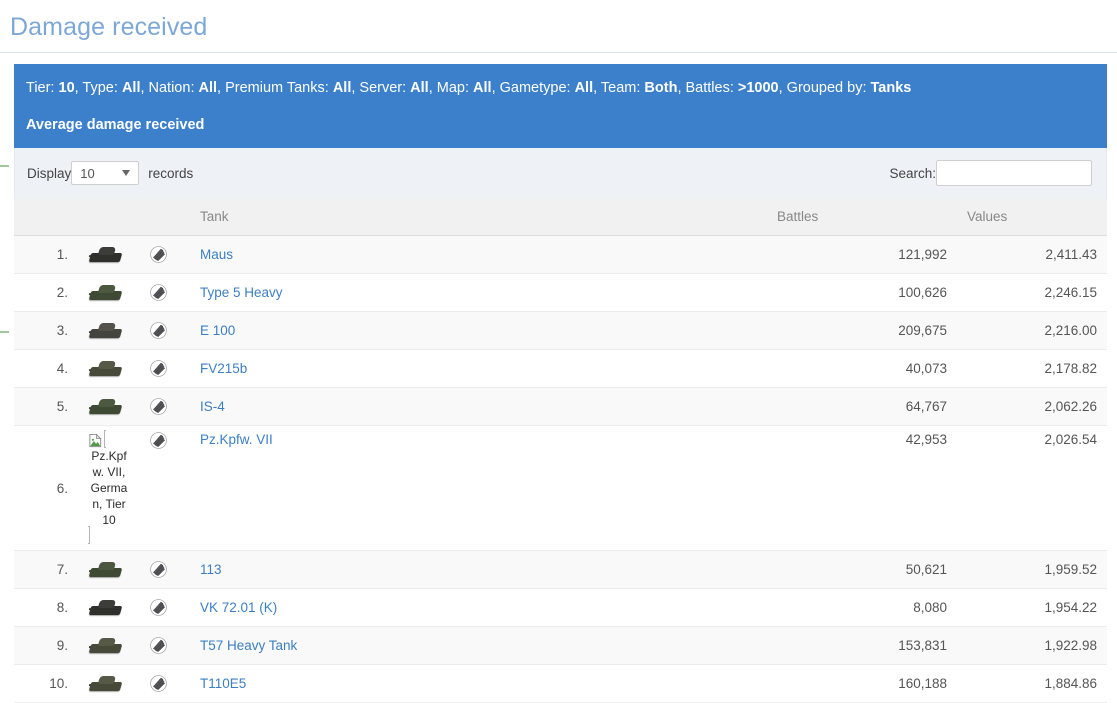 Image resolution: width=1117 pixels, height=703 pixels. What do you see at coordinates (912, 173) in the screenshot?
I see `search-label: Search:` at bounding box center [912, 173].